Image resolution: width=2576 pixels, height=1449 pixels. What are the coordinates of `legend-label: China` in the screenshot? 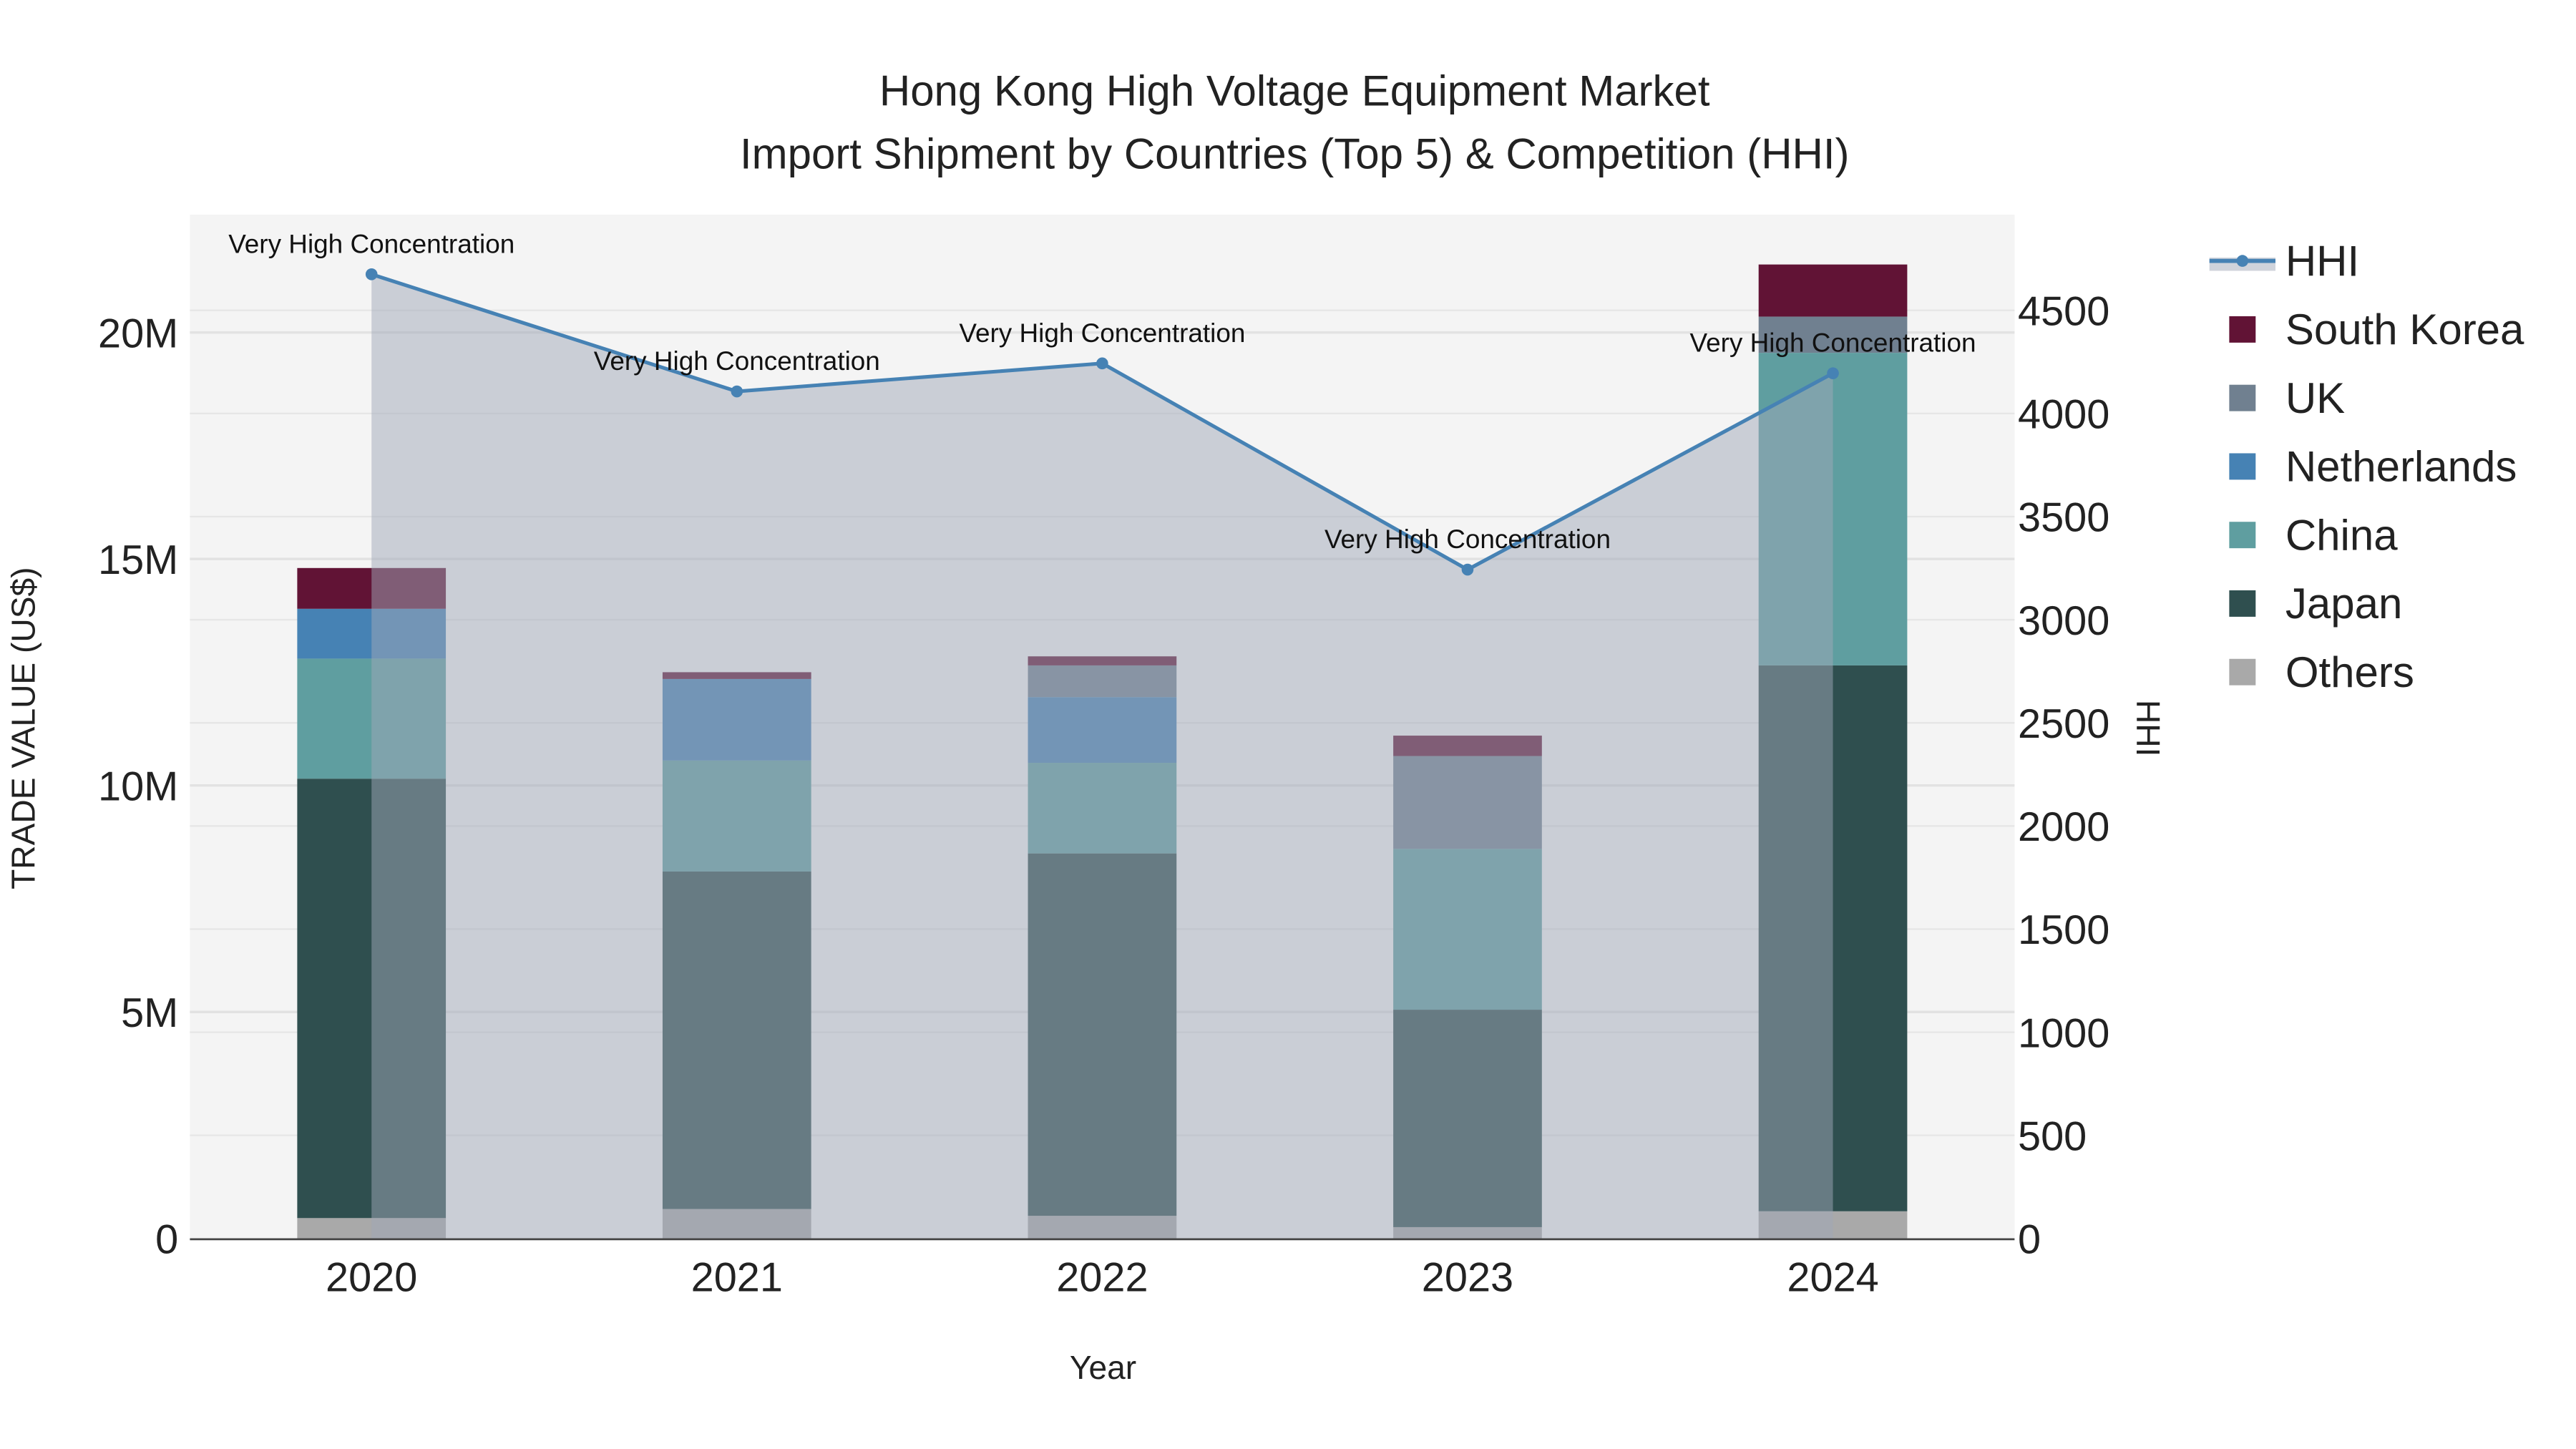 It's located at (2341, 535).